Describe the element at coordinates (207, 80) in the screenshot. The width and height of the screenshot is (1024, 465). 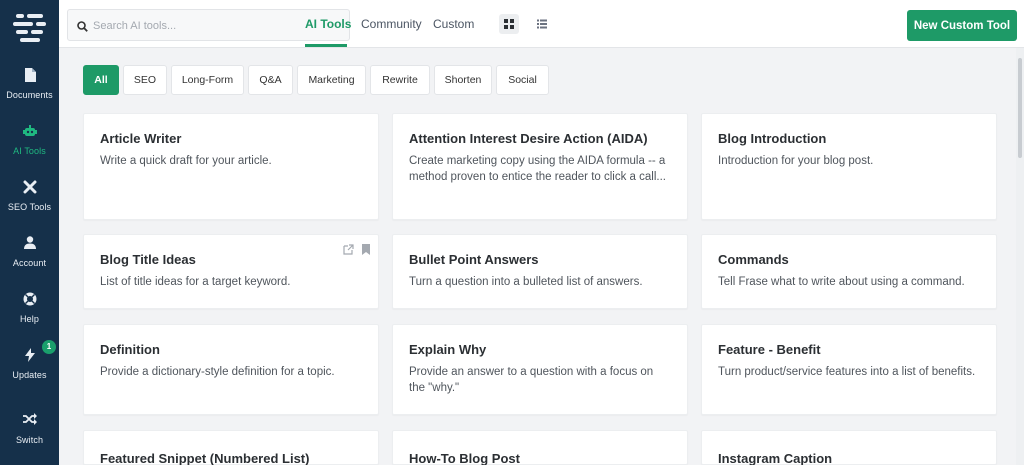
I see `filter-long-form: Long-Form` at that location.